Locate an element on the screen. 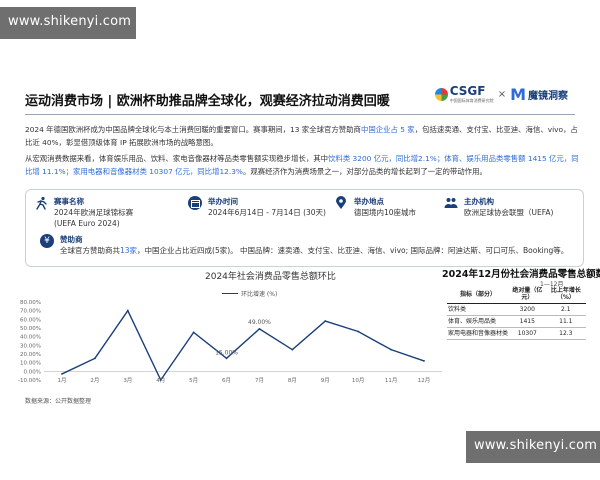  sponsor-count: 13家 is located at coordinates (129, 250).